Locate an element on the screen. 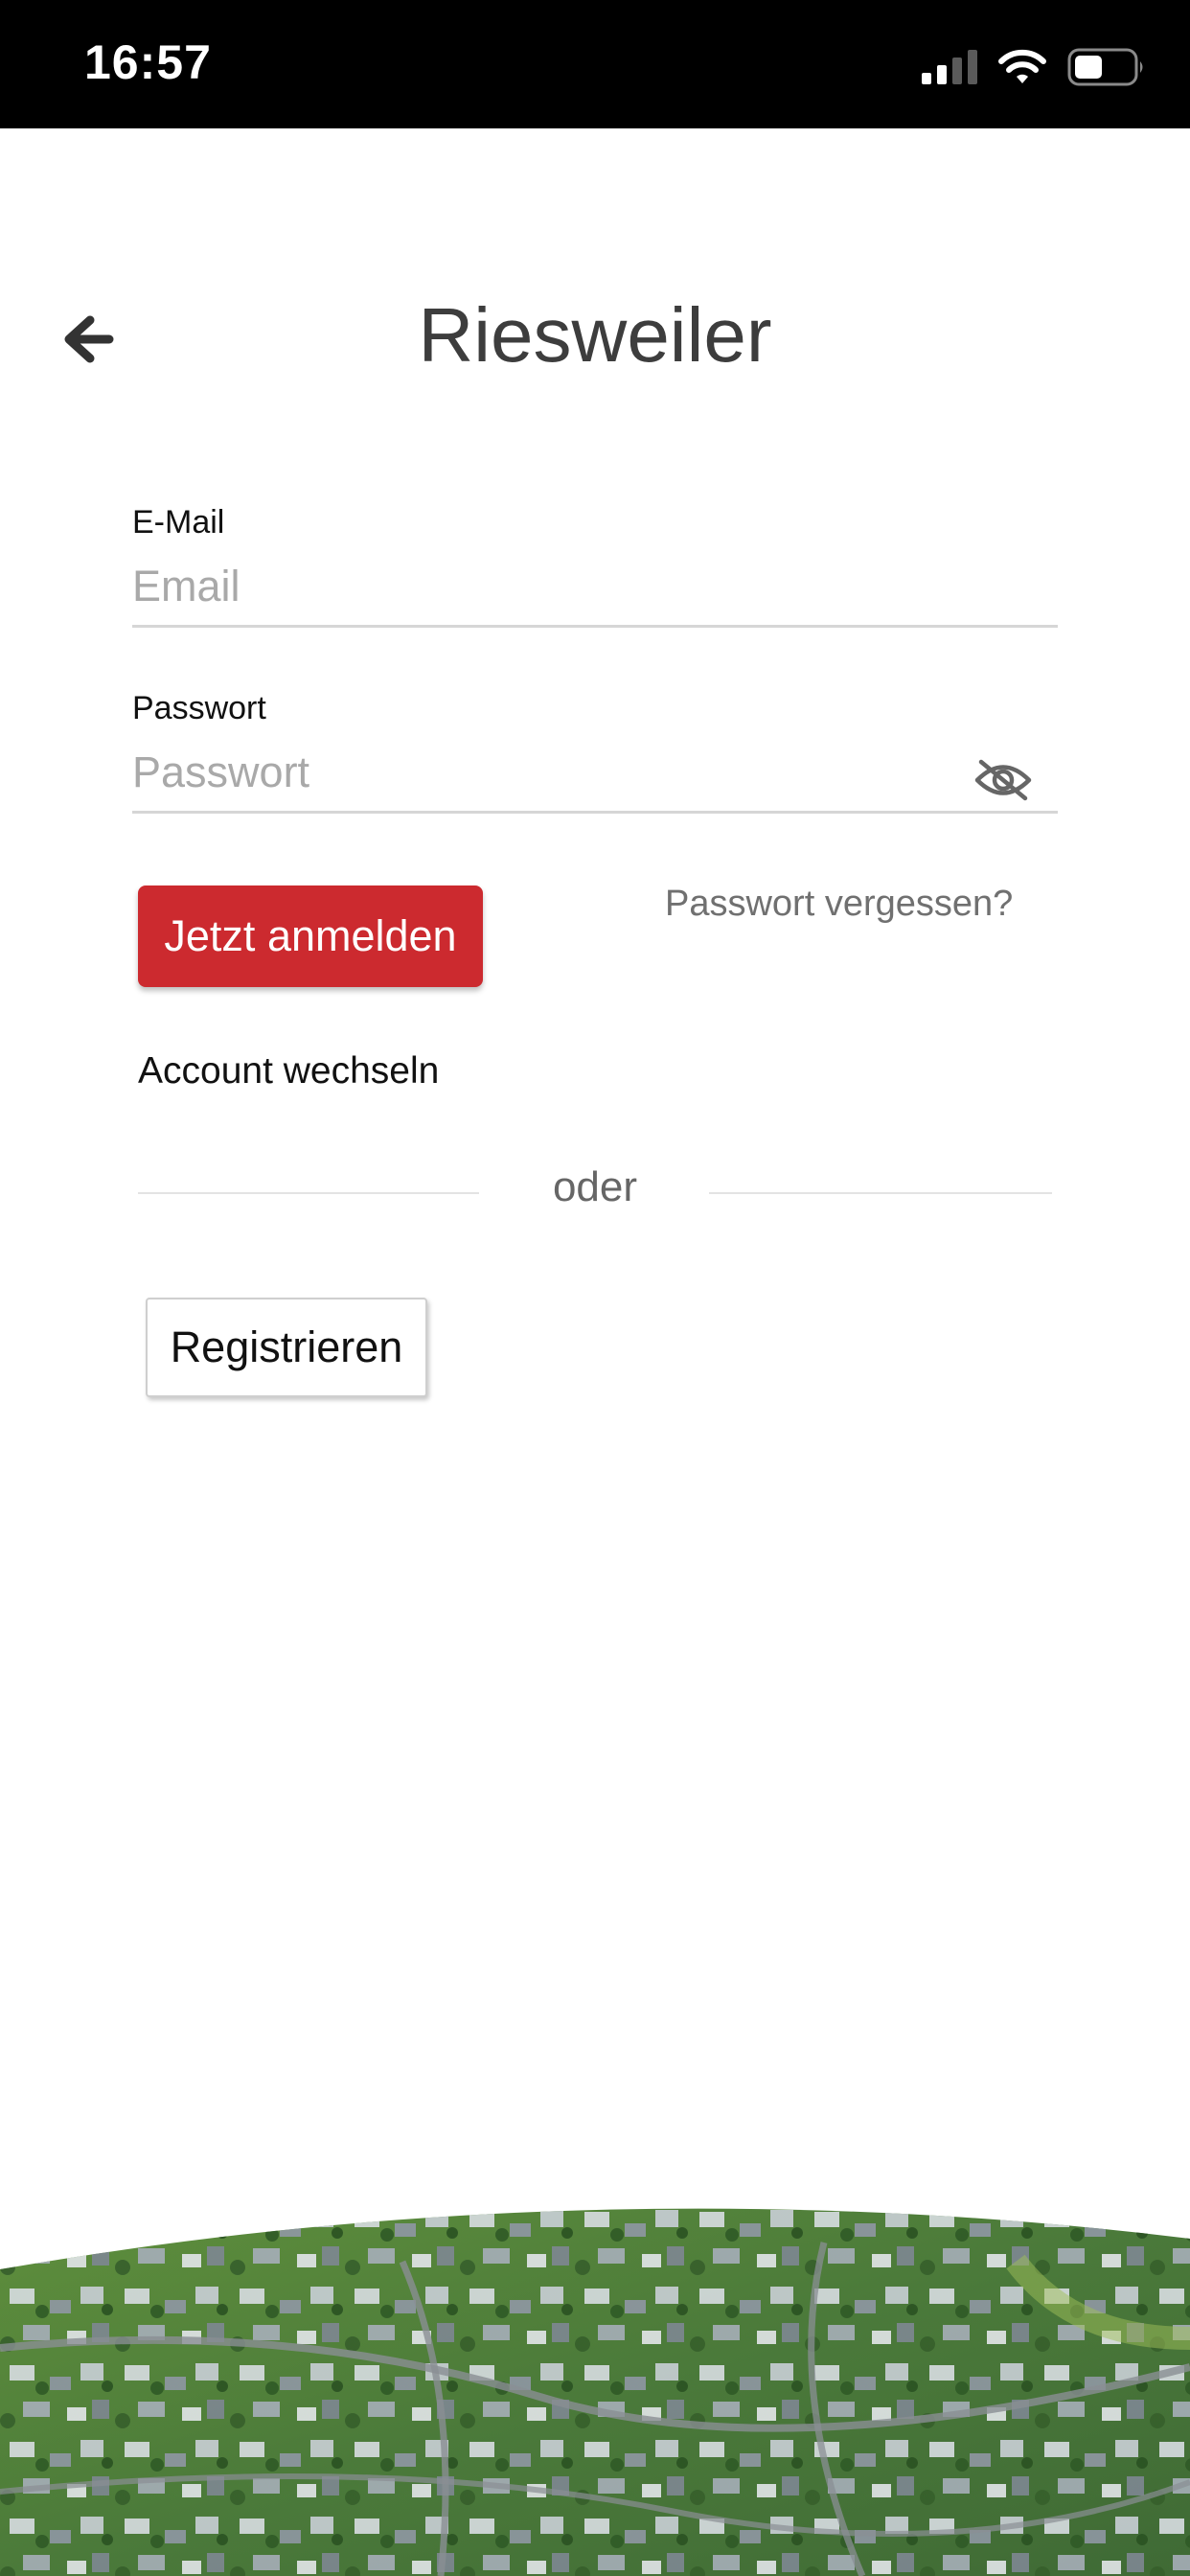 Image resolution: width=1190 pixels, height=2576 pixels. battery-icon is located at coordinates (1105, 67).